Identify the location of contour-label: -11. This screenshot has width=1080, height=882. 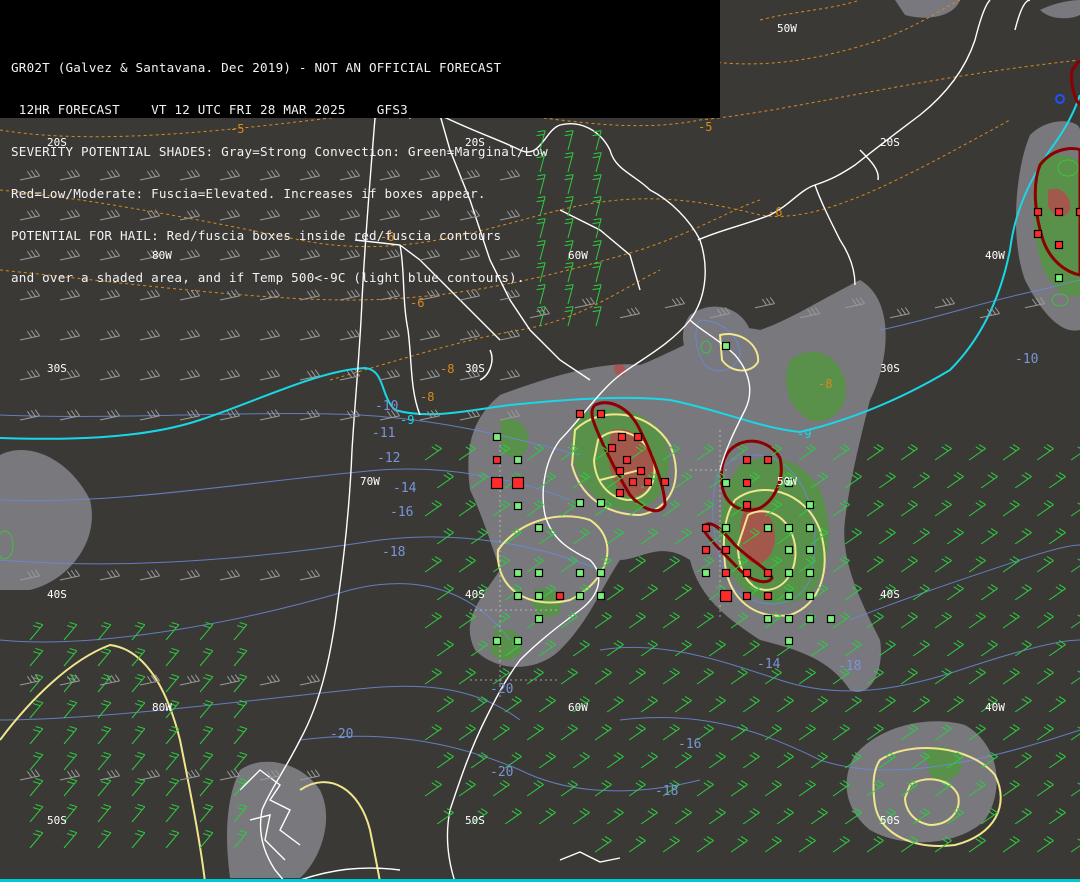
(383, 433).